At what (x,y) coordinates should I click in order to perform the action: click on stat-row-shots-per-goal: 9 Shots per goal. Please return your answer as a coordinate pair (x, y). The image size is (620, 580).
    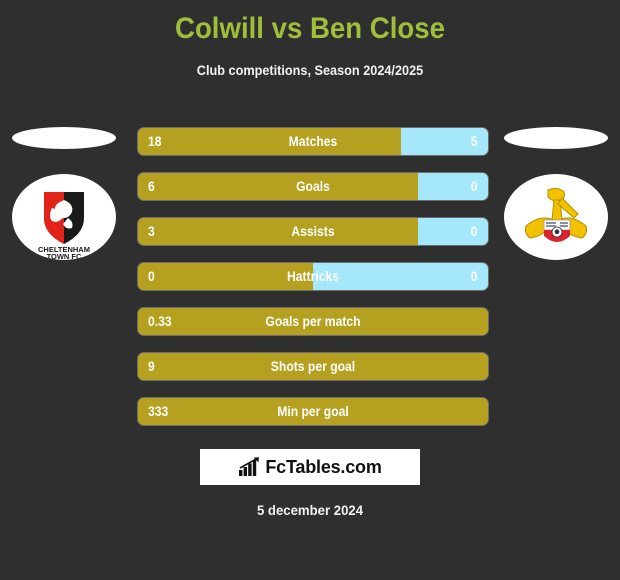
    Looking at the image, I should click on (313, 366).